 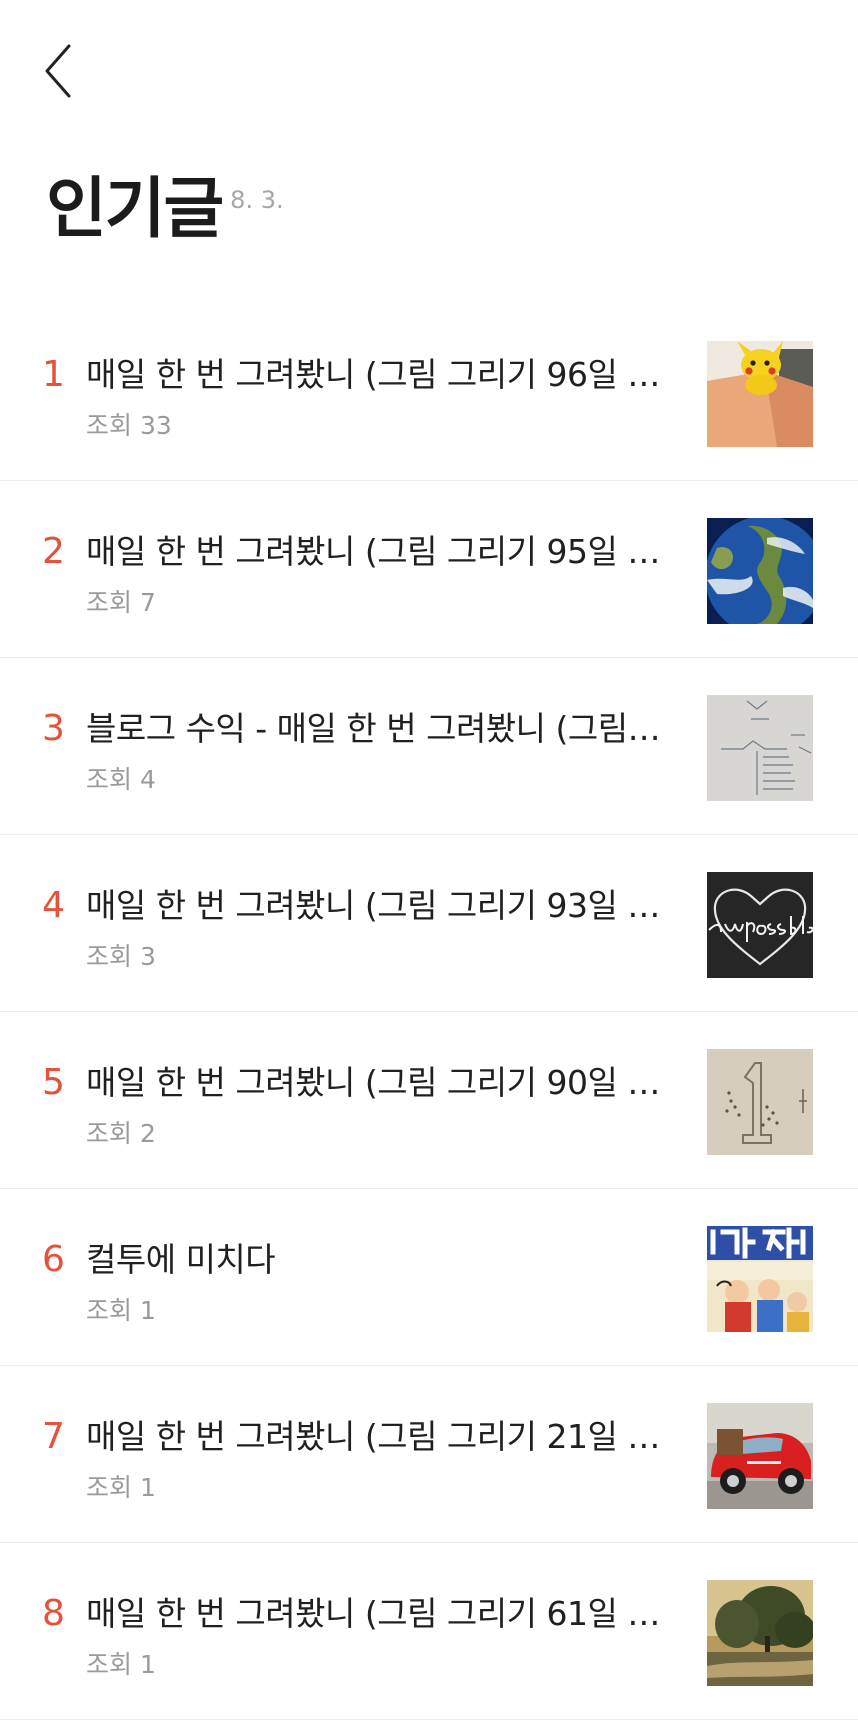 I want to click on post-view-count: 조회 3, so click(x=121, y=956).